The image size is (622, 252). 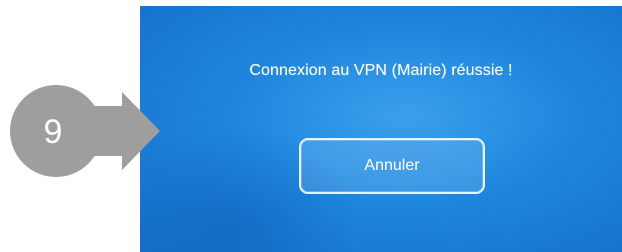 What do you see at coordinates (85, 131) in the screenshot?
I see `step-marker: 9` at bounding box center [85, 131].